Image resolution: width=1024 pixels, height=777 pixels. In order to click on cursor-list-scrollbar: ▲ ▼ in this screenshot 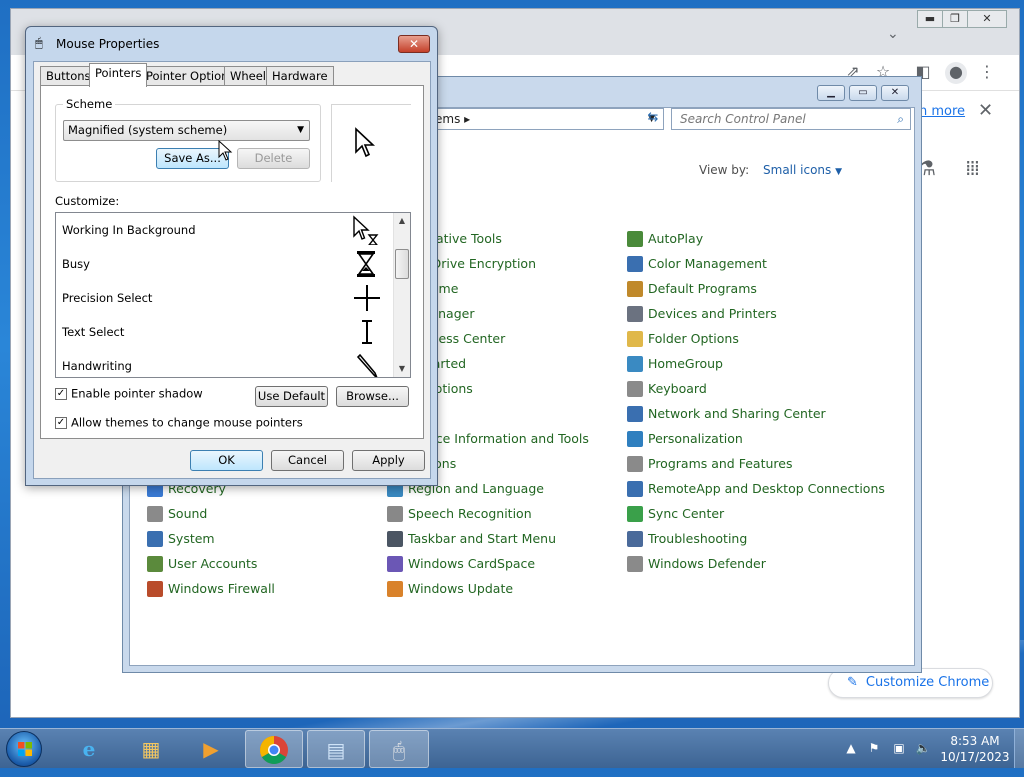, I will do `click(401, 295)`.